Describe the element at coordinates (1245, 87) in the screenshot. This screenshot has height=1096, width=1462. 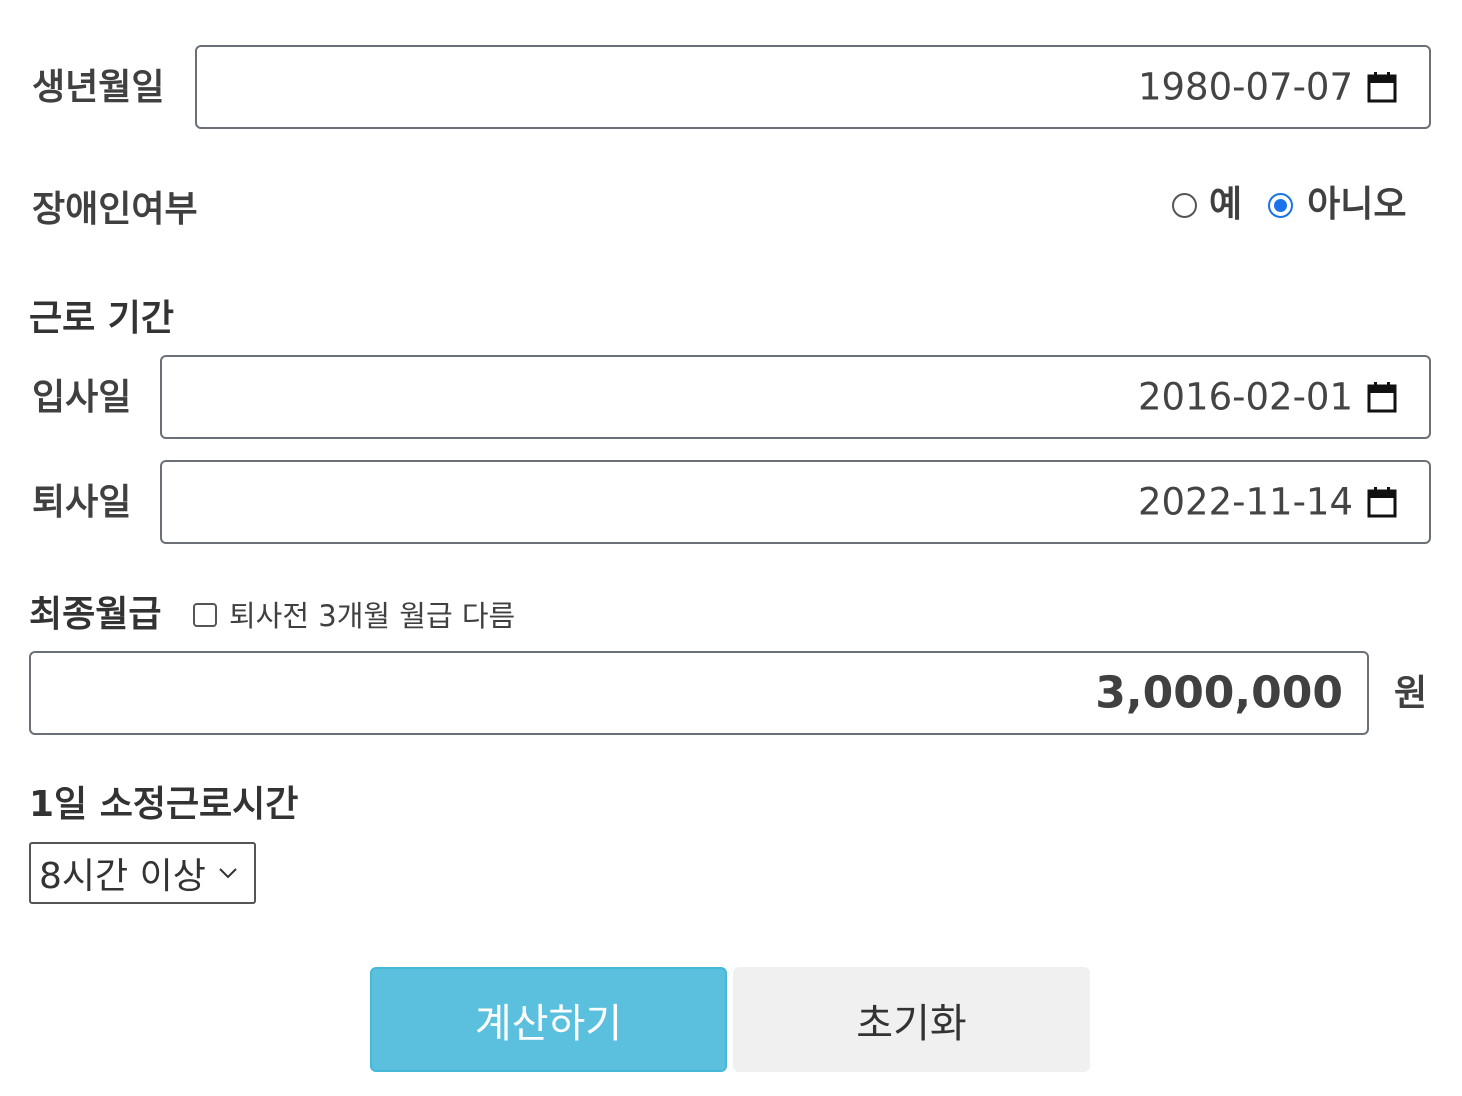
I see `birthdate-value: 1980-07-07` at that location.